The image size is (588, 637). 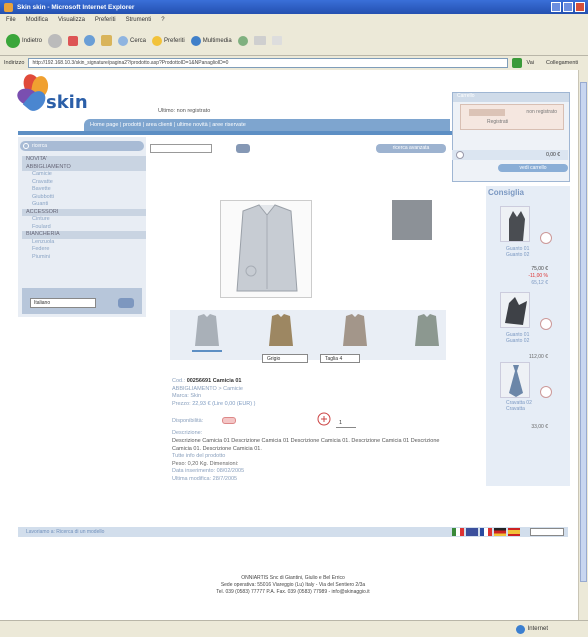 I want to click on flag-uk-icon, so click(x=472, y=532).